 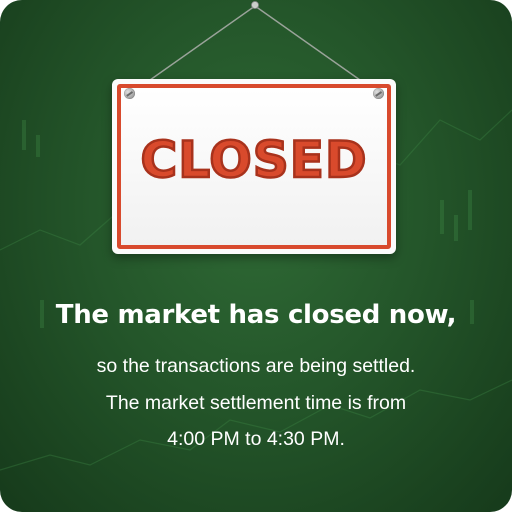 I want to click on sign-word: CLOSED, so click(x=253, y=160).